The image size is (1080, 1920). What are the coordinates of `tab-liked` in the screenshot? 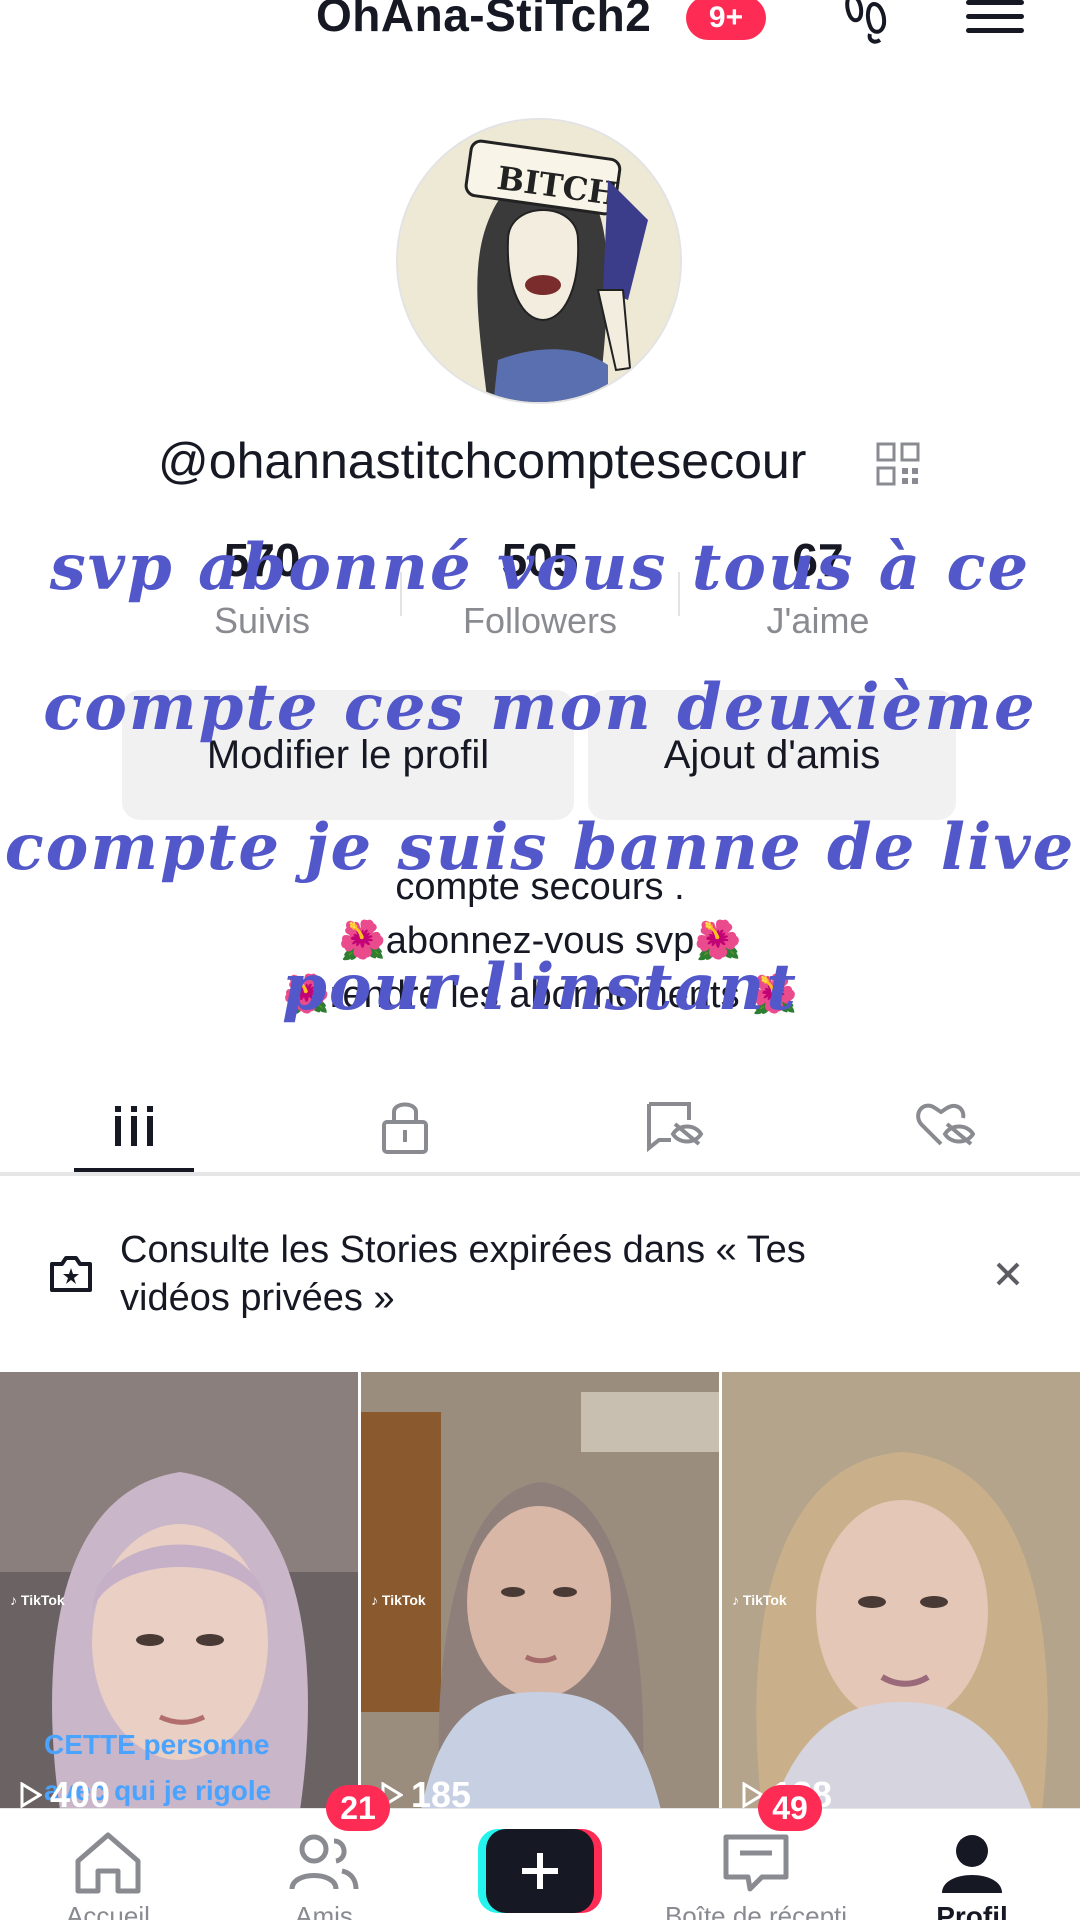 It's located at (945, 1126).